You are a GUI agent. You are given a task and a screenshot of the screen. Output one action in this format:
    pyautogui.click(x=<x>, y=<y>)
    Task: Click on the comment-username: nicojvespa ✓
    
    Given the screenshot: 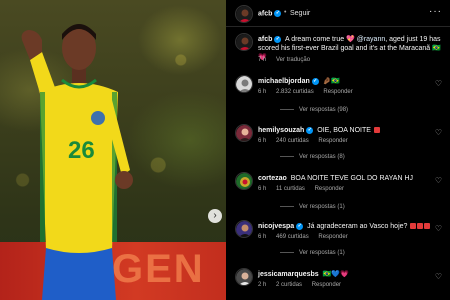 What is the action you would take?
    pyautogui.click(x=281, y=226)
    